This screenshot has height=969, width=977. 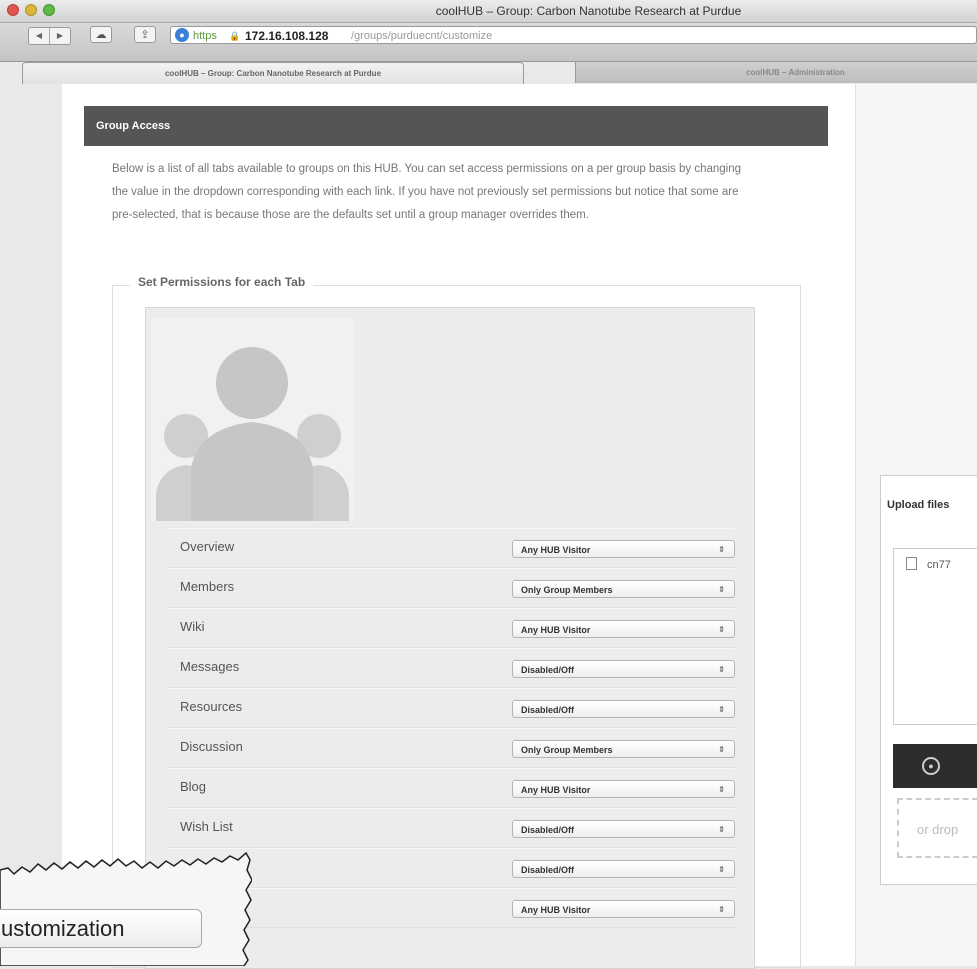 I want to click on upload-icon: ●, so click(x=931, y=766).